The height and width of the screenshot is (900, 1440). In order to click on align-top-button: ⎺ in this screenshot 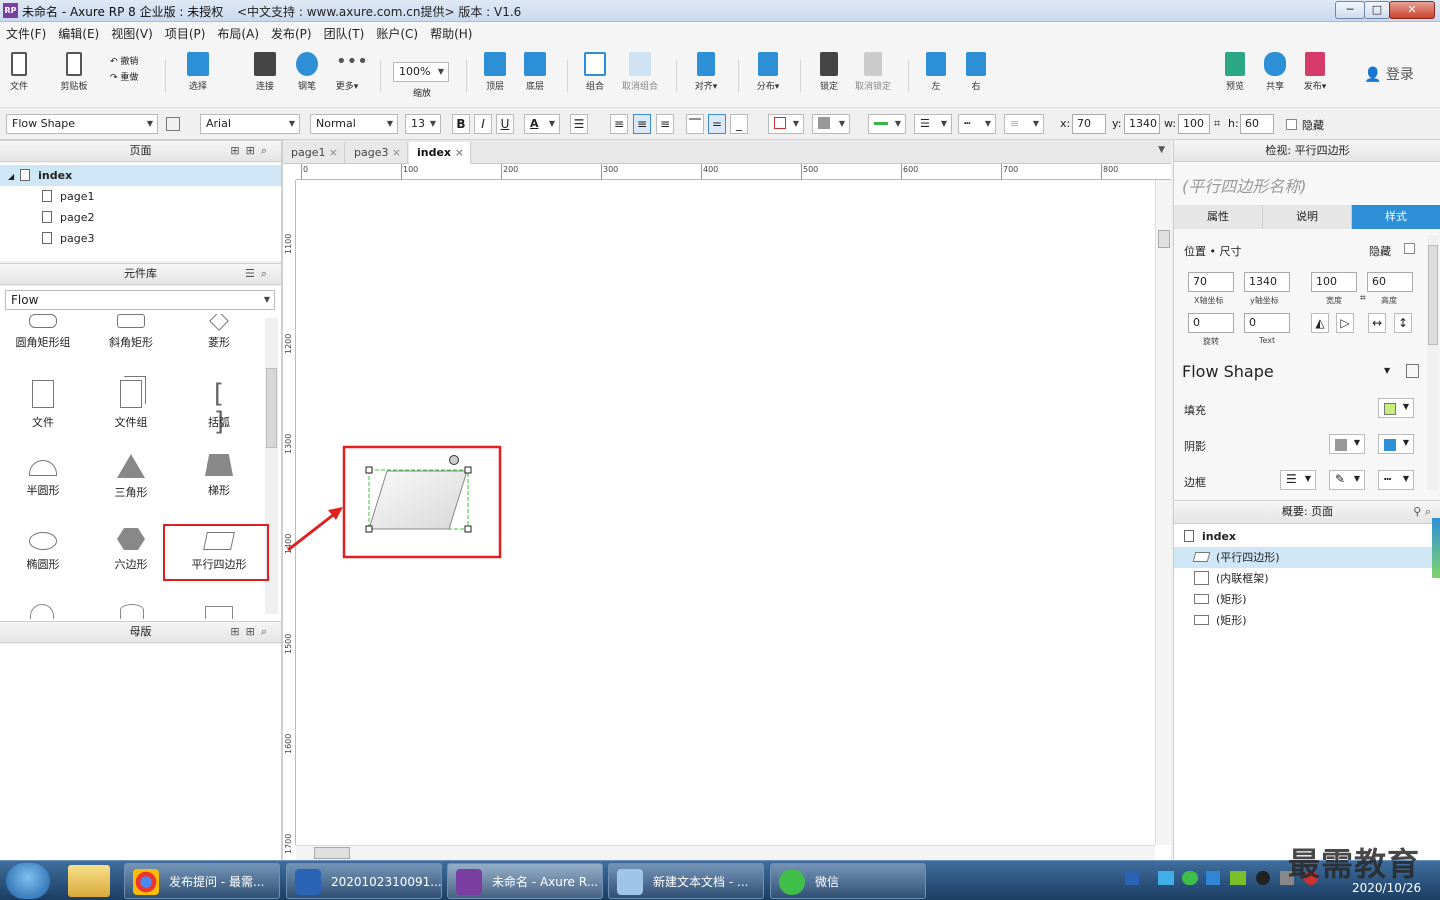, I will do `click(695, 124)`.